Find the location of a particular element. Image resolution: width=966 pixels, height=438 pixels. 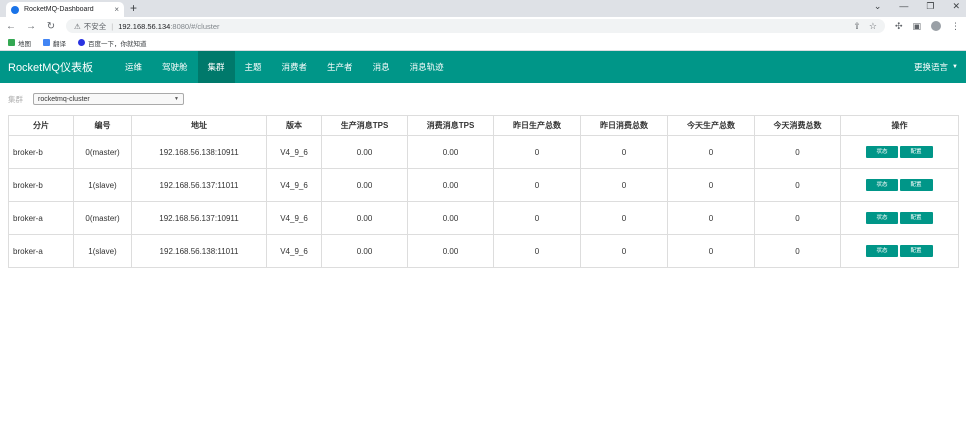

column-header: 分片 is located at coordinates (41, 125).